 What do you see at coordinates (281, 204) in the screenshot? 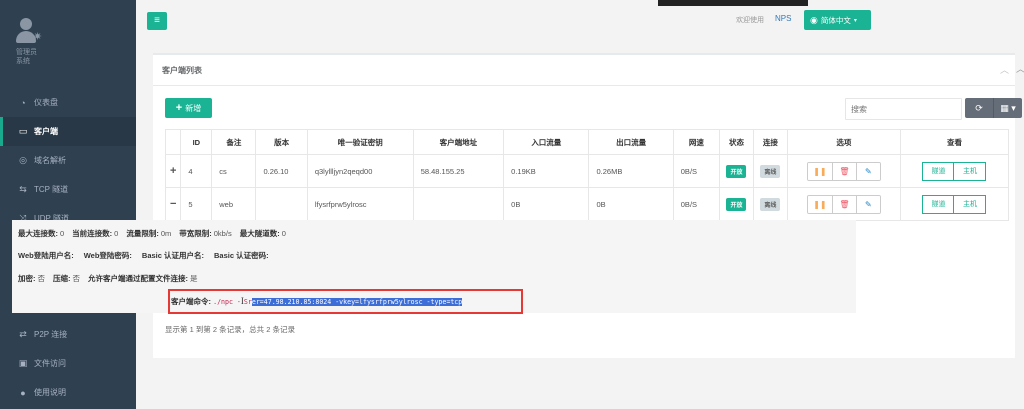
I see `cell-version` at bounding box center [281, 204].